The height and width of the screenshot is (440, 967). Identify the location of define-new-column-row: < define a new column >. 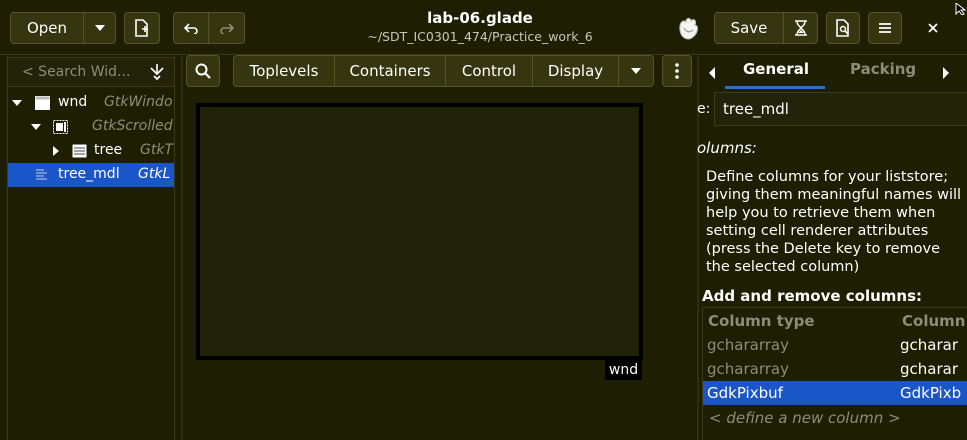
(805, 418).